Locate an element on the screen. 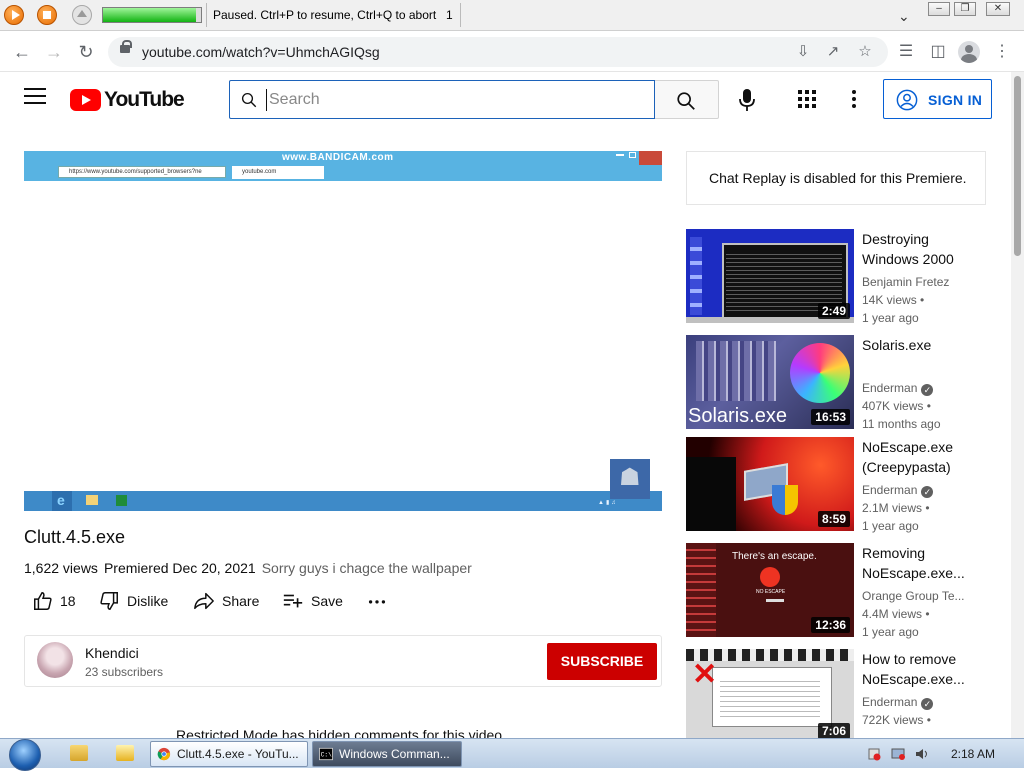 The height and width of the screenshot is (771, 1024). player-screen-maximize-icon is located at coordinates (632, 155).